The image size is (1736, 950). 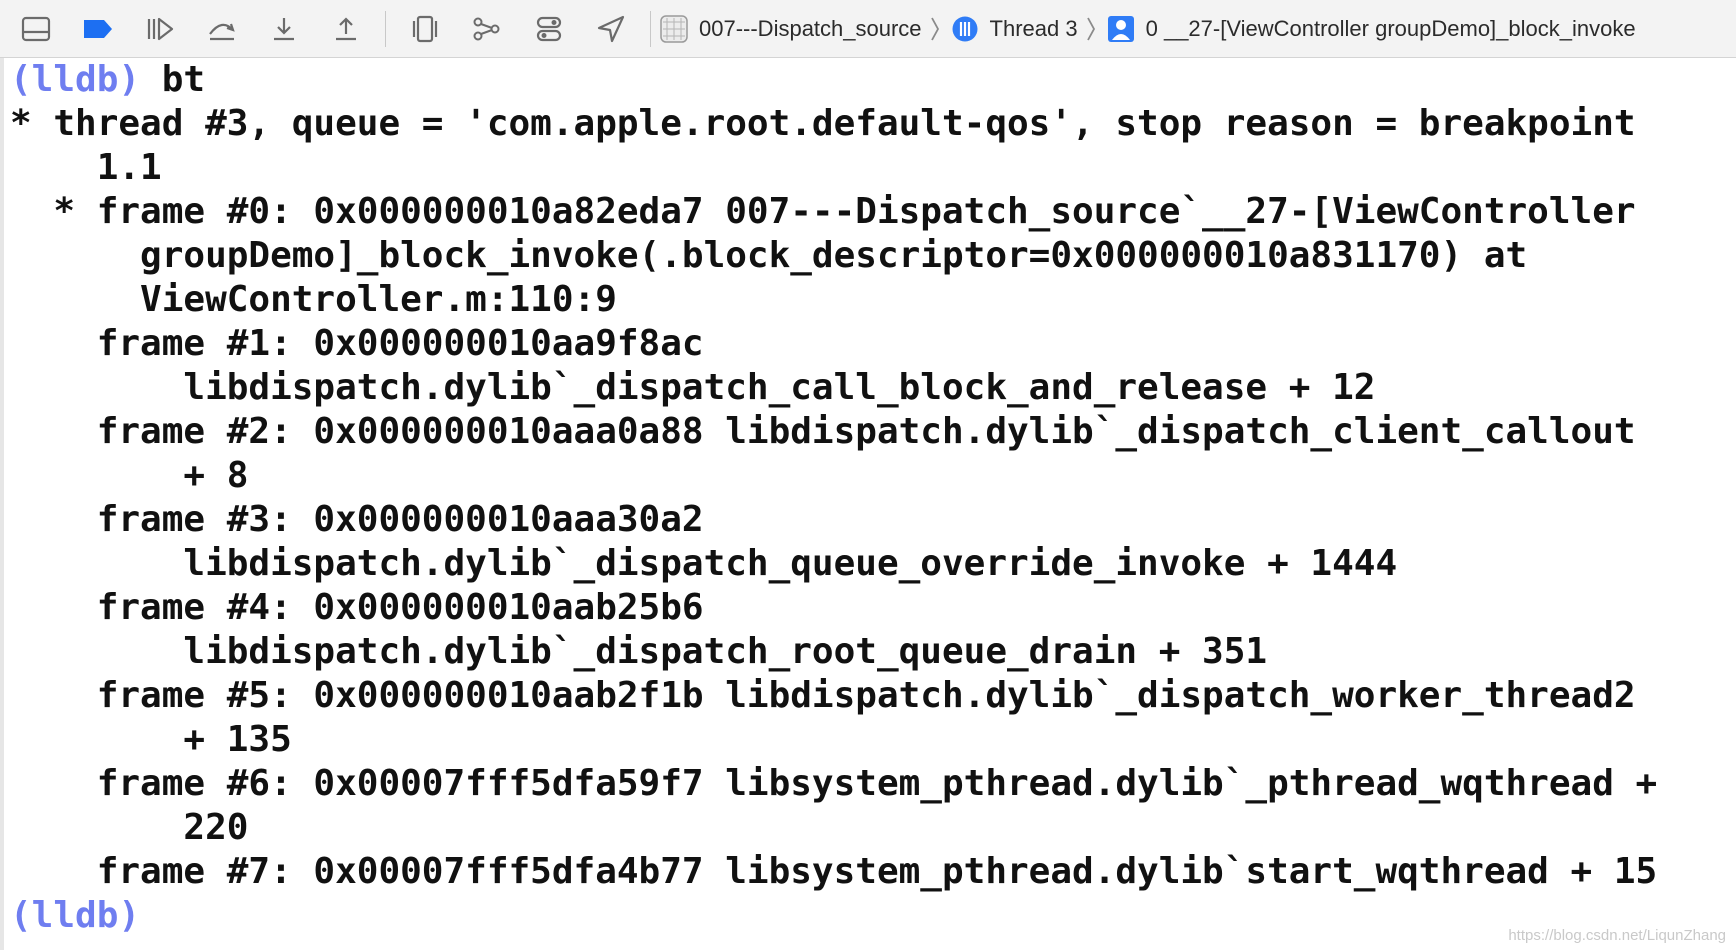 I want to click on debug-view-hierarchy-icon, so click(x=425, y=29).